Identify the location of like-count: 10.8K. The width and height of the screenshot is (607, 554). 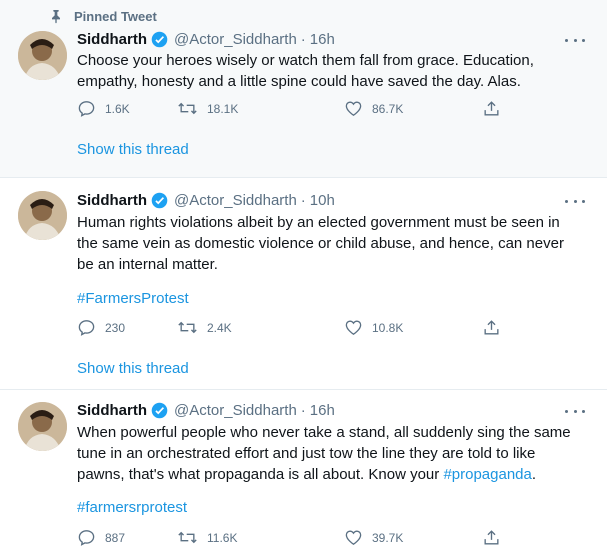
(388, 327).